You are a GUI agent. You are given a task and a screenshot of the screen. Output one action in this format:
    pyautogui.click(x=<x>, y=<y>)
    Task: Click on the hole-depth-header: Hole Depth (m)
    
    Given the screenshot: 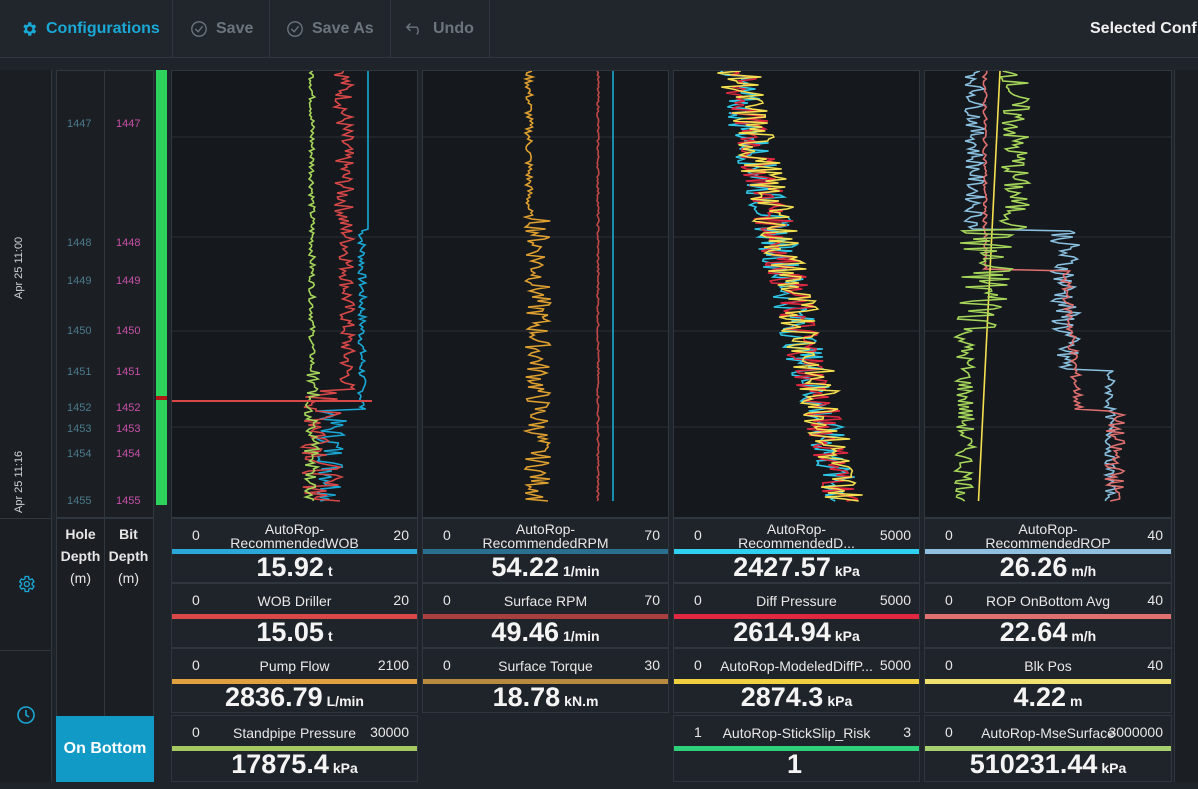 What is the action you would take?
    pyautogui.click(x=80, y=556)
    